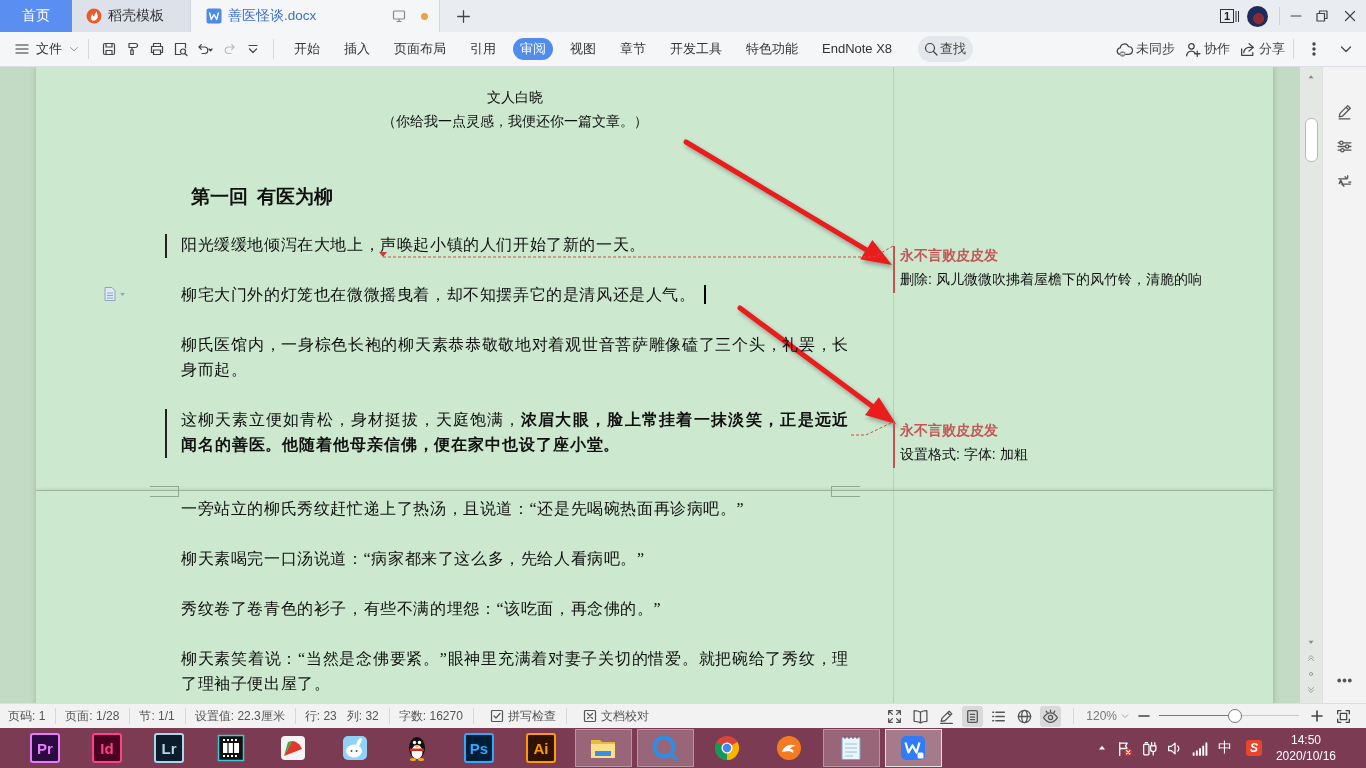 Image resolution: width=1366 pixels, height=768 pixels. What do you see at coordinates (22, 49) in the screenshot?
I see `menu-icon` at bounding box center [22, 49].